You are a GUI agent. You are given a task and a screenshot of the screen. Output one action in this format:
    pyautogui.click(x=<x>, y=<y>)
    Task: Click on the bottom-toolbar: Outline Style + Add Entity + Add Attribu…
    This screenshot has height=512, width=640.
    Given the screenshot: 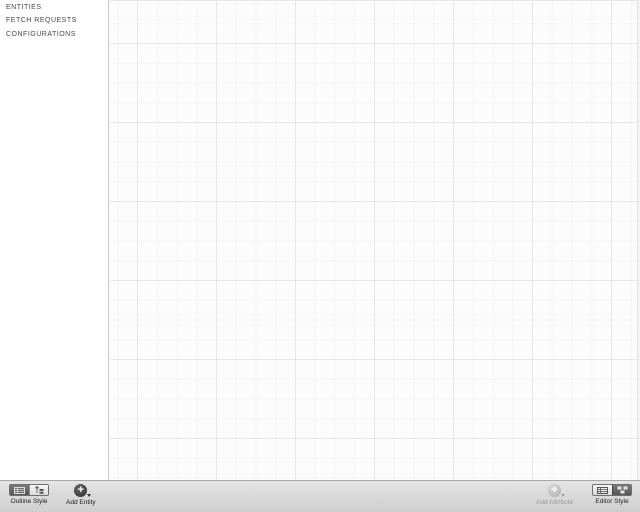 What is the action you would take?
    pyautogui.click(x=320, y=496)
    